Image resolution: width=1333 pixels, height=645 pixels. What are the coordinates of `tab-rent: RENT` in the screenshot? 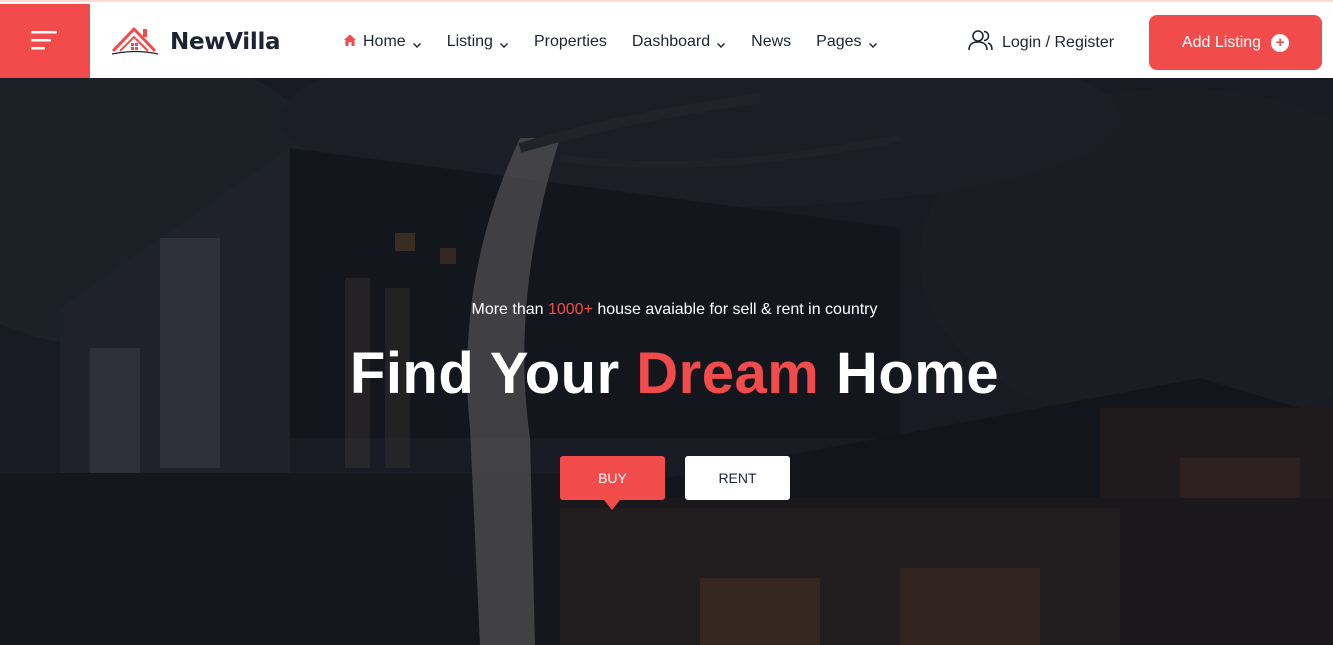 It's located at (737, 478).